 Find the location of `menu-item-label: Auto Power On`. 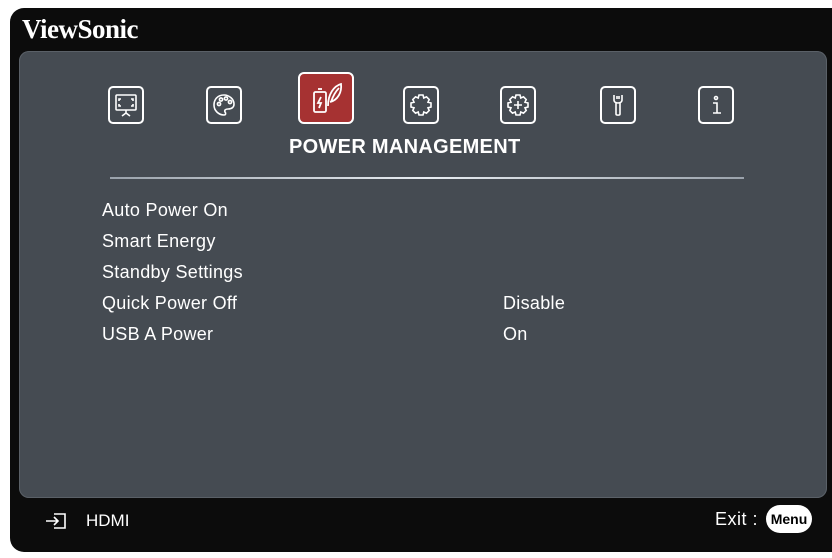

menu-item-label: Auto Power On is located at coordinates (165, 210).